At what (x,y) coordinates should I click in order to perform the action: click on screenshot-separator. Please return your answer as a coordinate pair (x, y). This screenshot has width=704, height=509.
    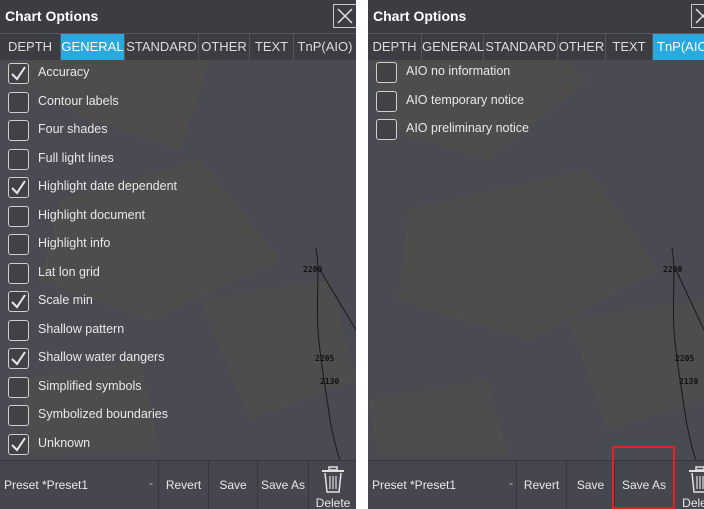
    Looking at the image, I should click on (362, 254).